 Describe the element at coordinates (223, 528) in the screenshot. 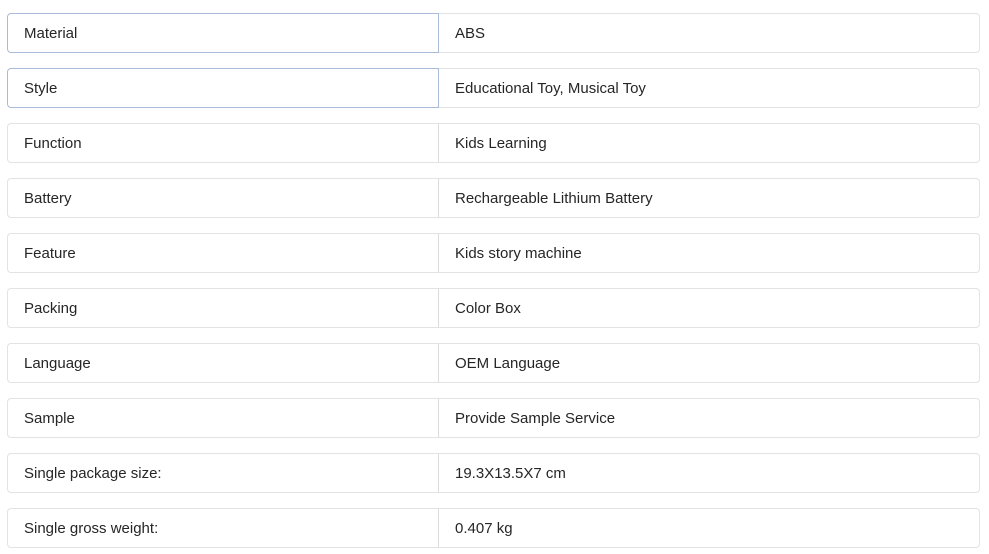

I see `spec-label: Single gross weight:` at that location.